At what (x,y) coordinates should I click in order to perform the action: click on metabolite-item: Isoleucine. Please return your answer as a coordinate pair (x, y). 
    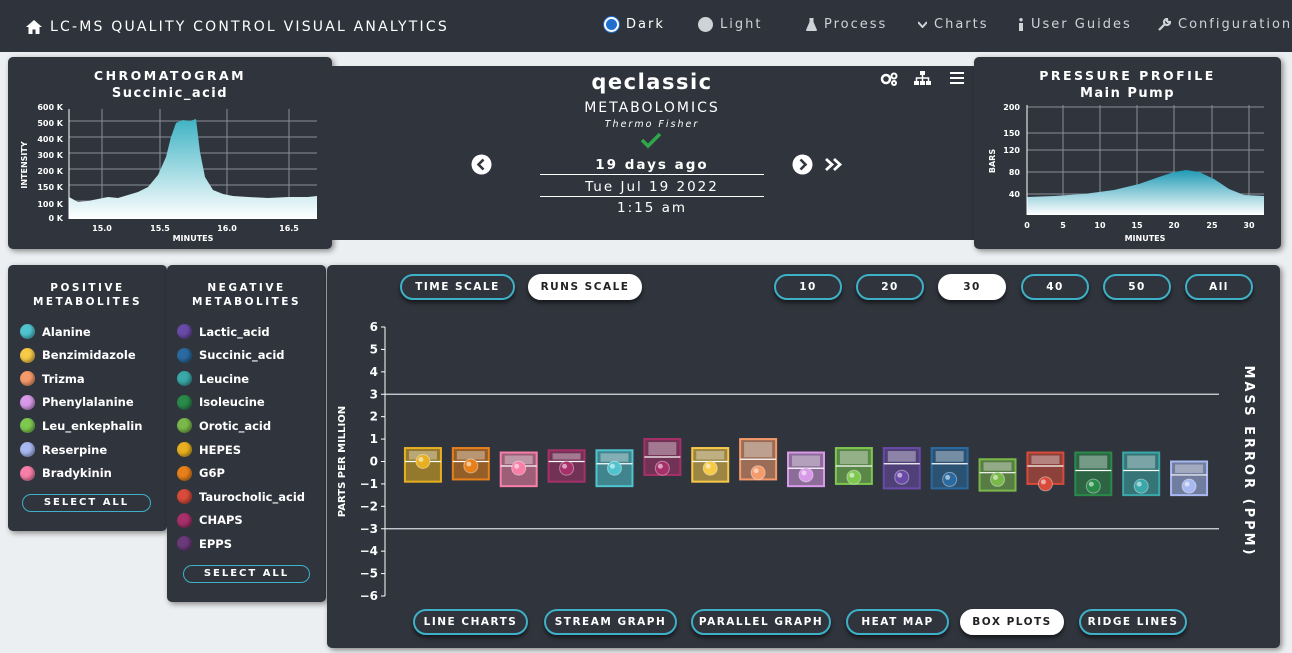
    Looking at the image, I should click on (221, 402).